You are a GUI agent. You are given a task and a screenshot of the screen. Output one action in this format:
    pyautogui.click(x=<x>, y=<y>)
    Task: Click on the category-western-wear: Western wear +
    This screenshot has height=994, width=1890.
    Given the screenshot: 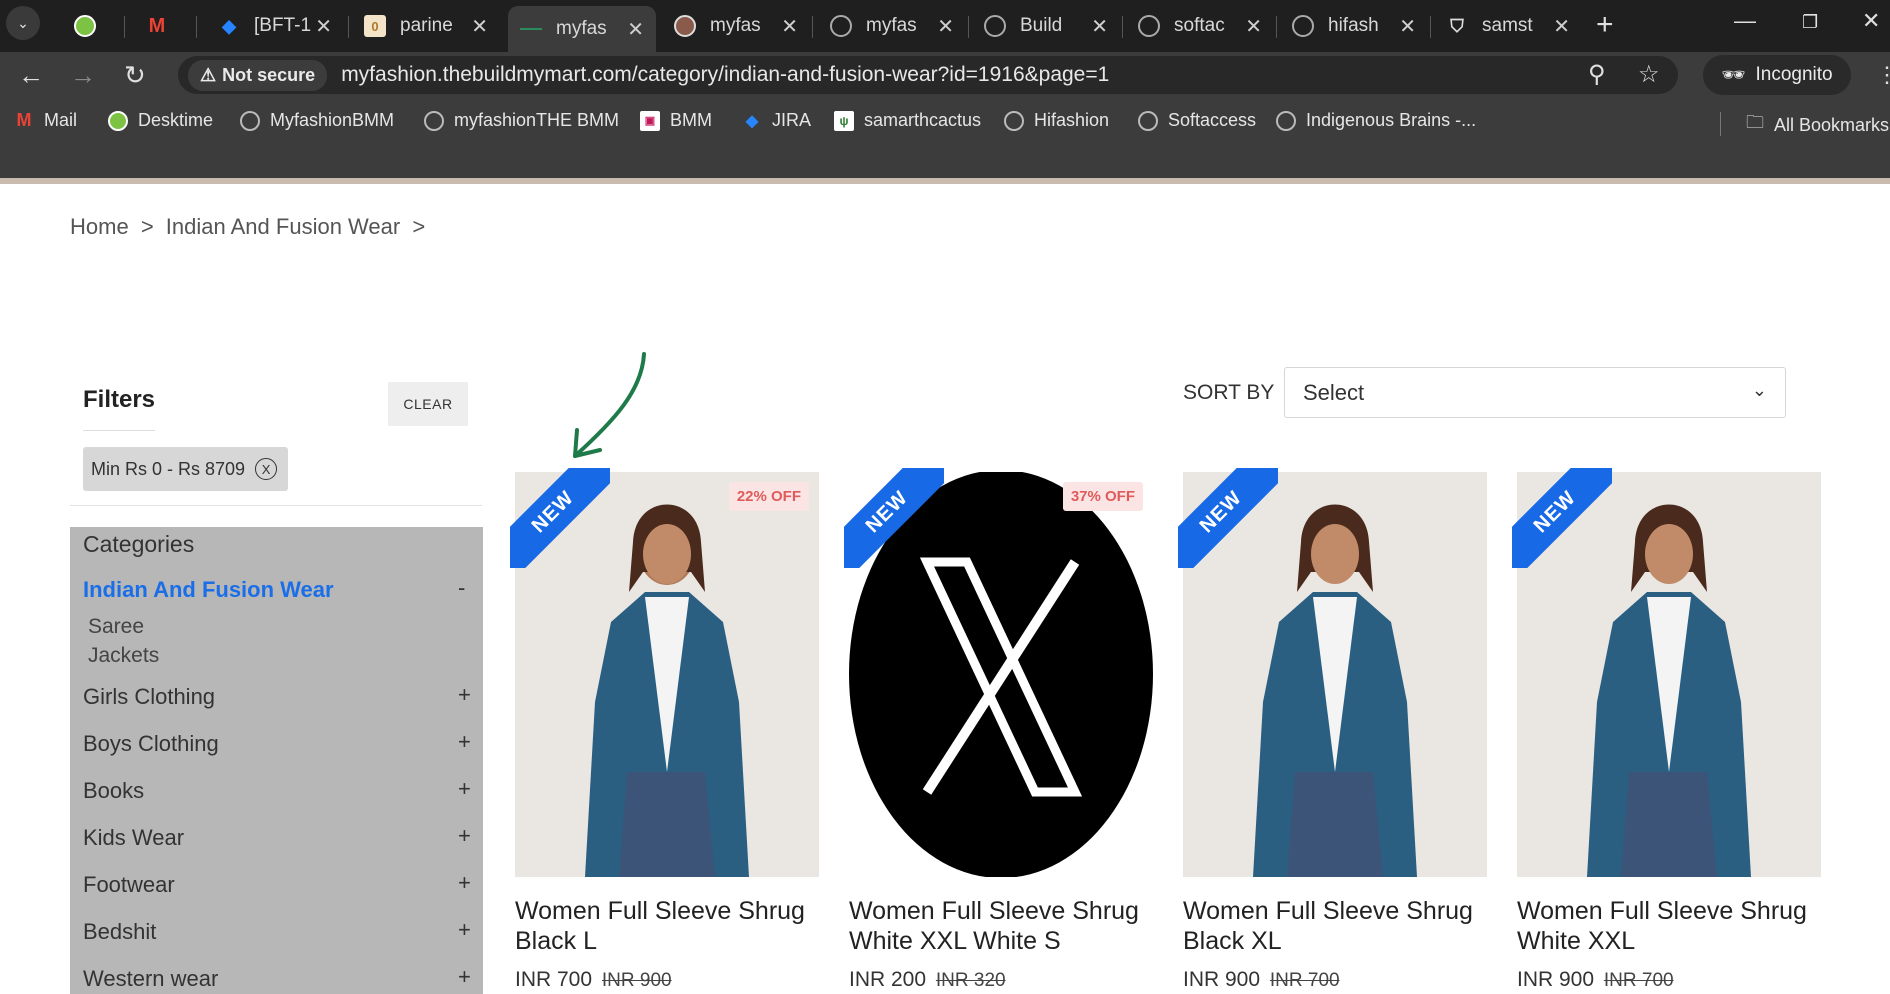 What is the action you would take?
    pyautogui.click(x=278, y=978)
    